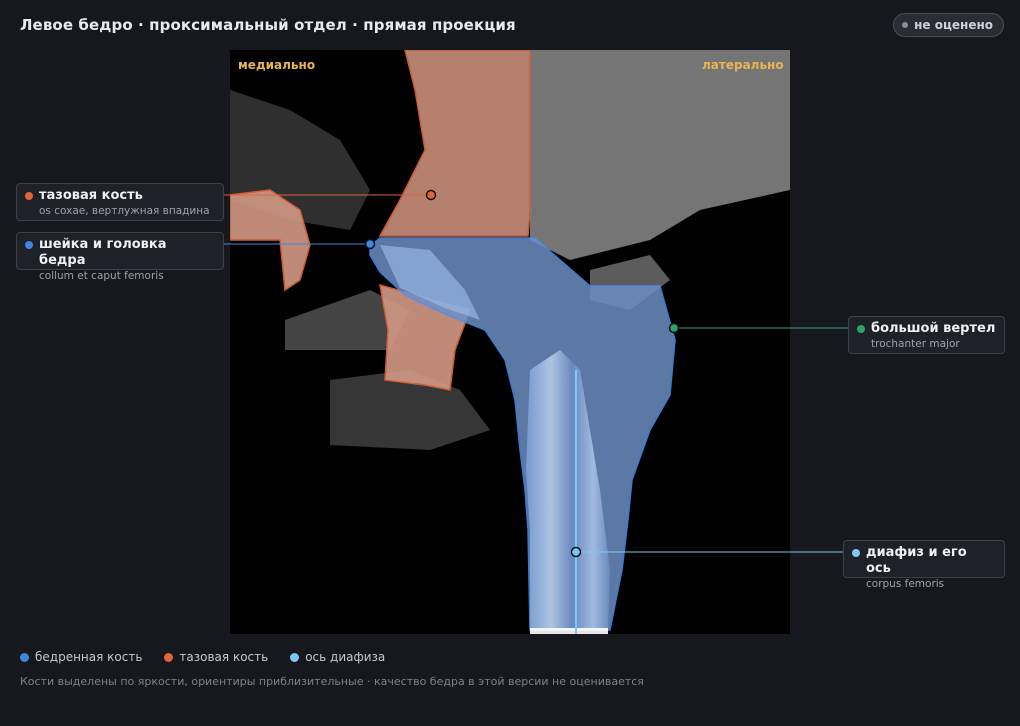  I want to click on callout-trochanter-name: большой вертел, so click(933, 328).